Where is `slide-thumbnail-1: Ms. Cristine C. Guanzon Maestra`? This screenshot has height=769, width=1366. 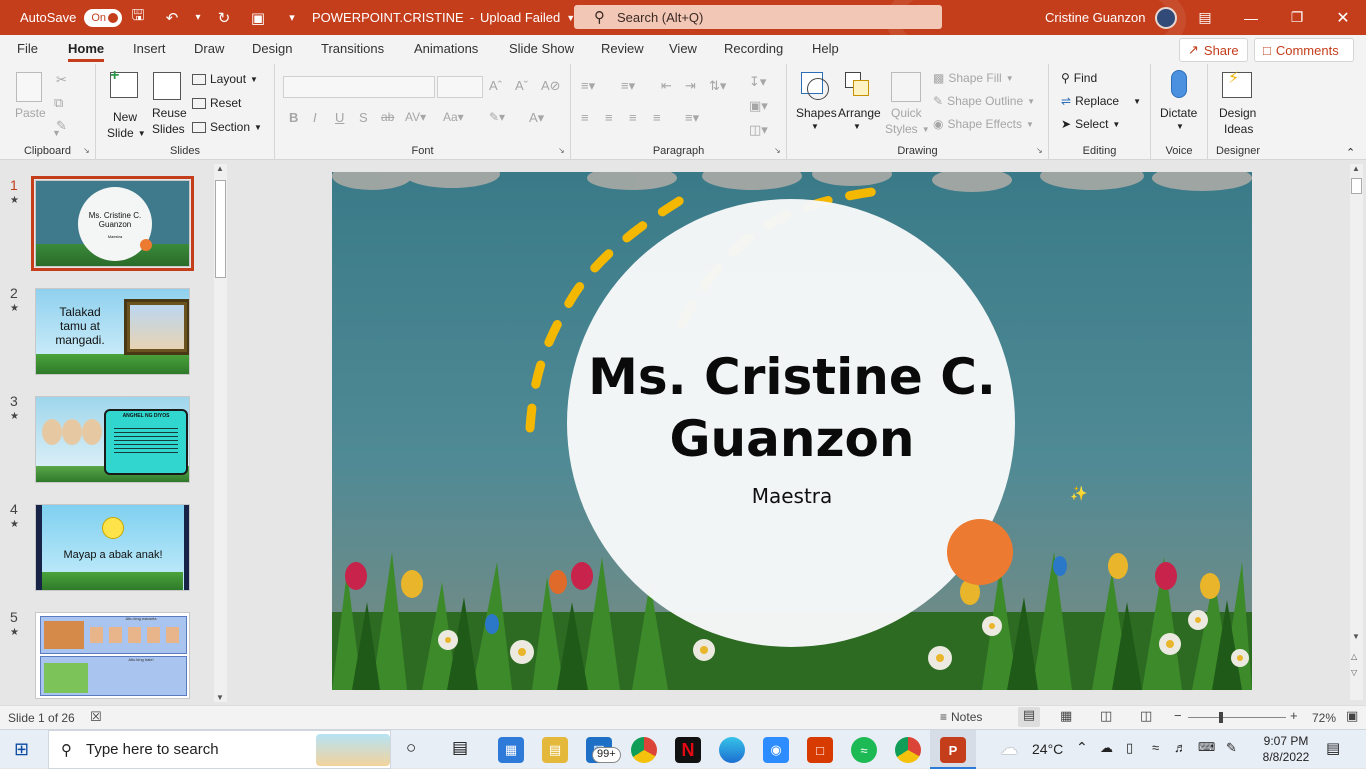 slide-thumbnail-1: Ms. Cristine C. Guanzon Maestra is located at coordinates (112, 223).